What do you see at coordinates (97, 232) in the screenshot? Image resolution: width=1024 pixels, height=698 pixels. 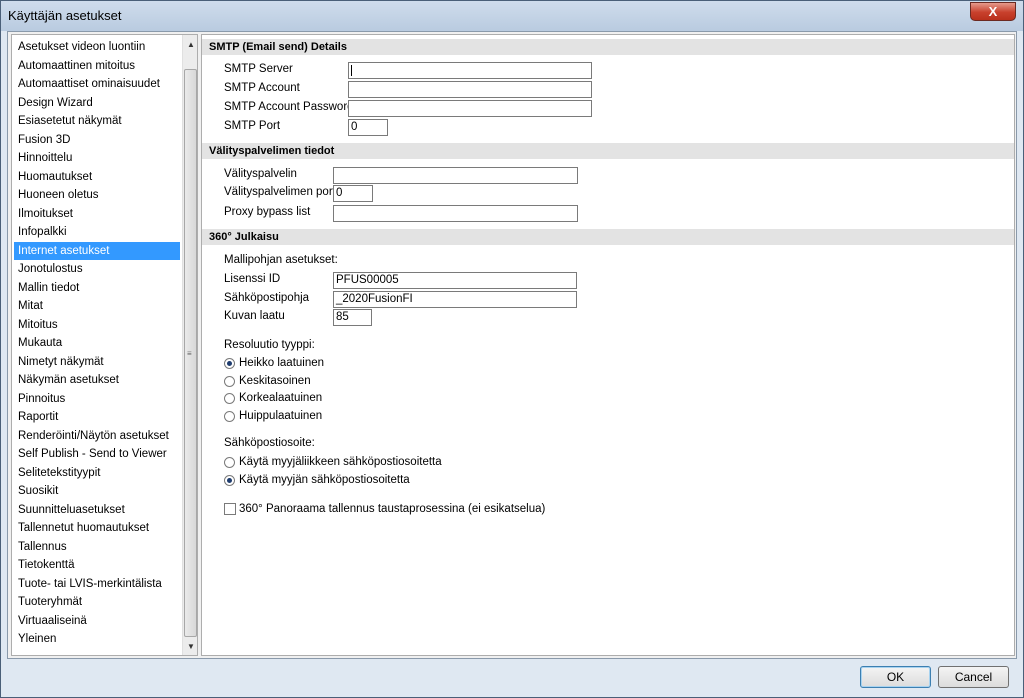 I see `sidebar-item: Infopalkki` at bounding box center [97, 232].